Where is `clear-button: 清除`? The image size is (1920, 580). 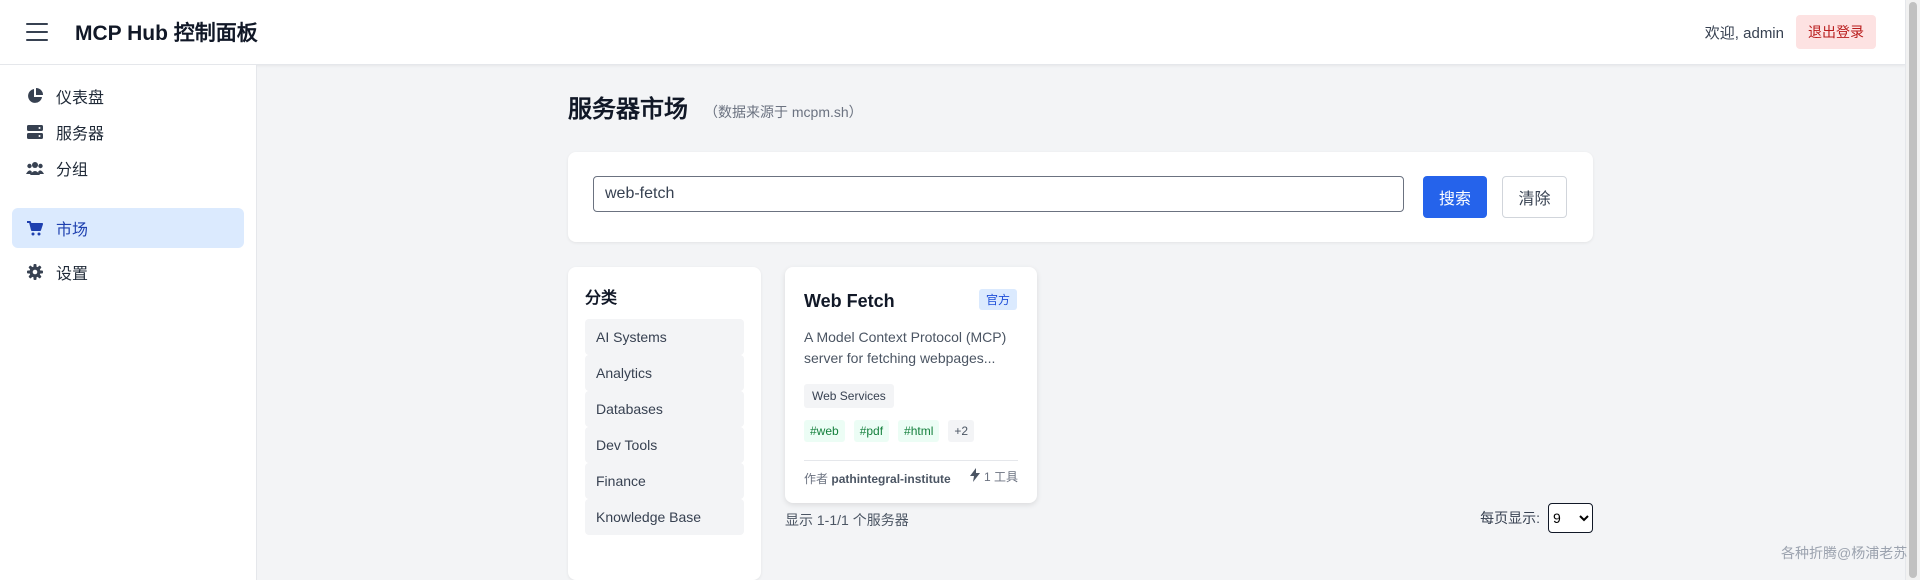
clear-button: 清除 is located at coordinates (1534, 197).